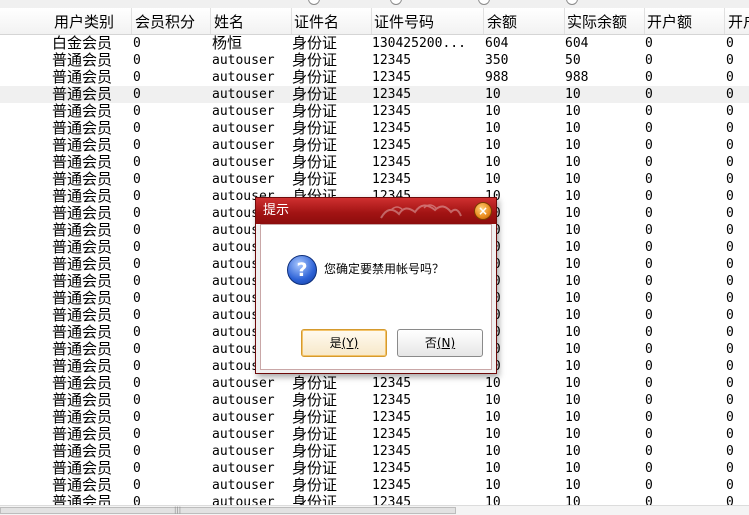  What do you see at coordinates (332, 21) in the screenshot?
I see `column-header: 证件名` at bounding box center [332, 21].